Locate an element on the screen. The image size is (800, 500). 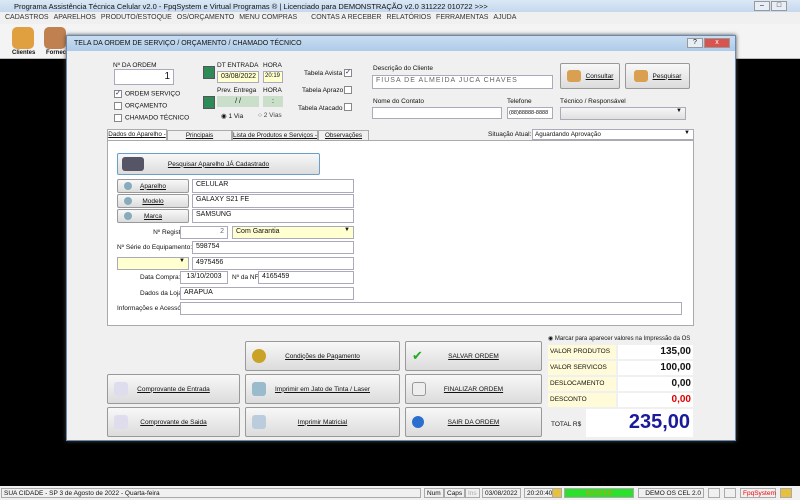
fornecedores-icon is located at coordinates (55, 38).